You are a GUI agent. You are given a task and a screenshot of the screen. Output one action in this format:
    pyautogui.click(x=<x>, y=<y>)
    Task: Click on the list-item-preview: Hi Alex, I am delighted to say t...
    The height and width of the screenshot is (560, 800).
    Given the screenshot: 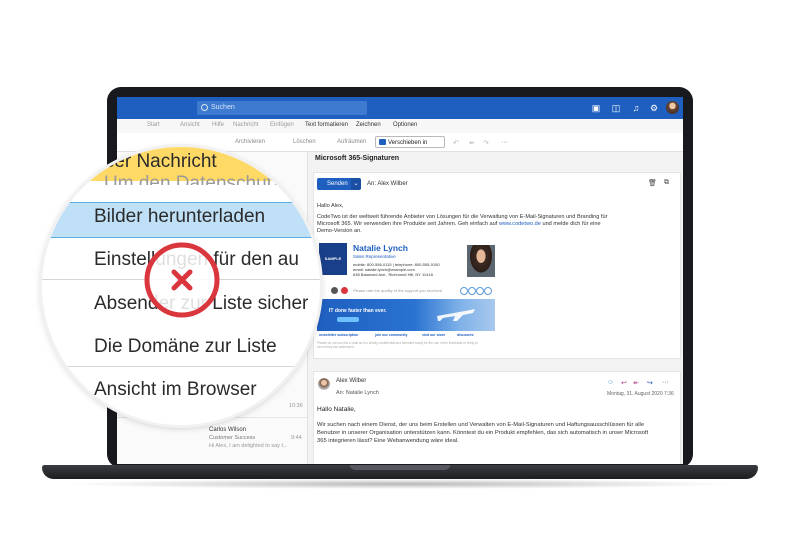 What is the action you would take?
    pyautogui.click(x=248, y=446)
    